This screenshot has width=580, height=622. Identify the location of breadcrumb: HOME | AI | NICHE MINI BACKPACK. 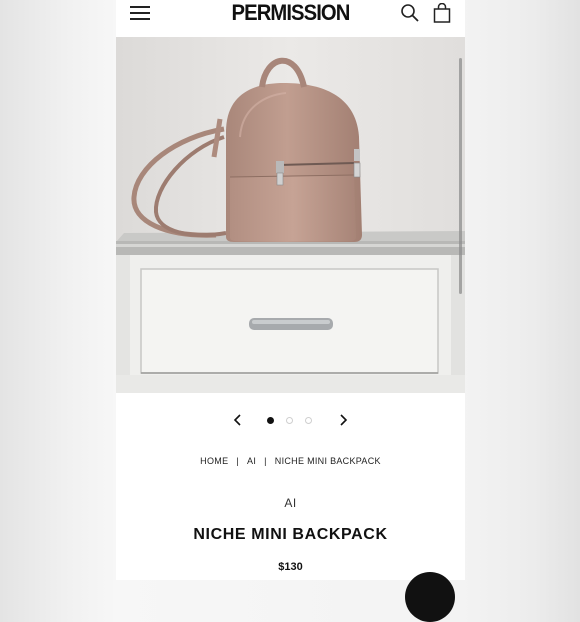
(290, 461).